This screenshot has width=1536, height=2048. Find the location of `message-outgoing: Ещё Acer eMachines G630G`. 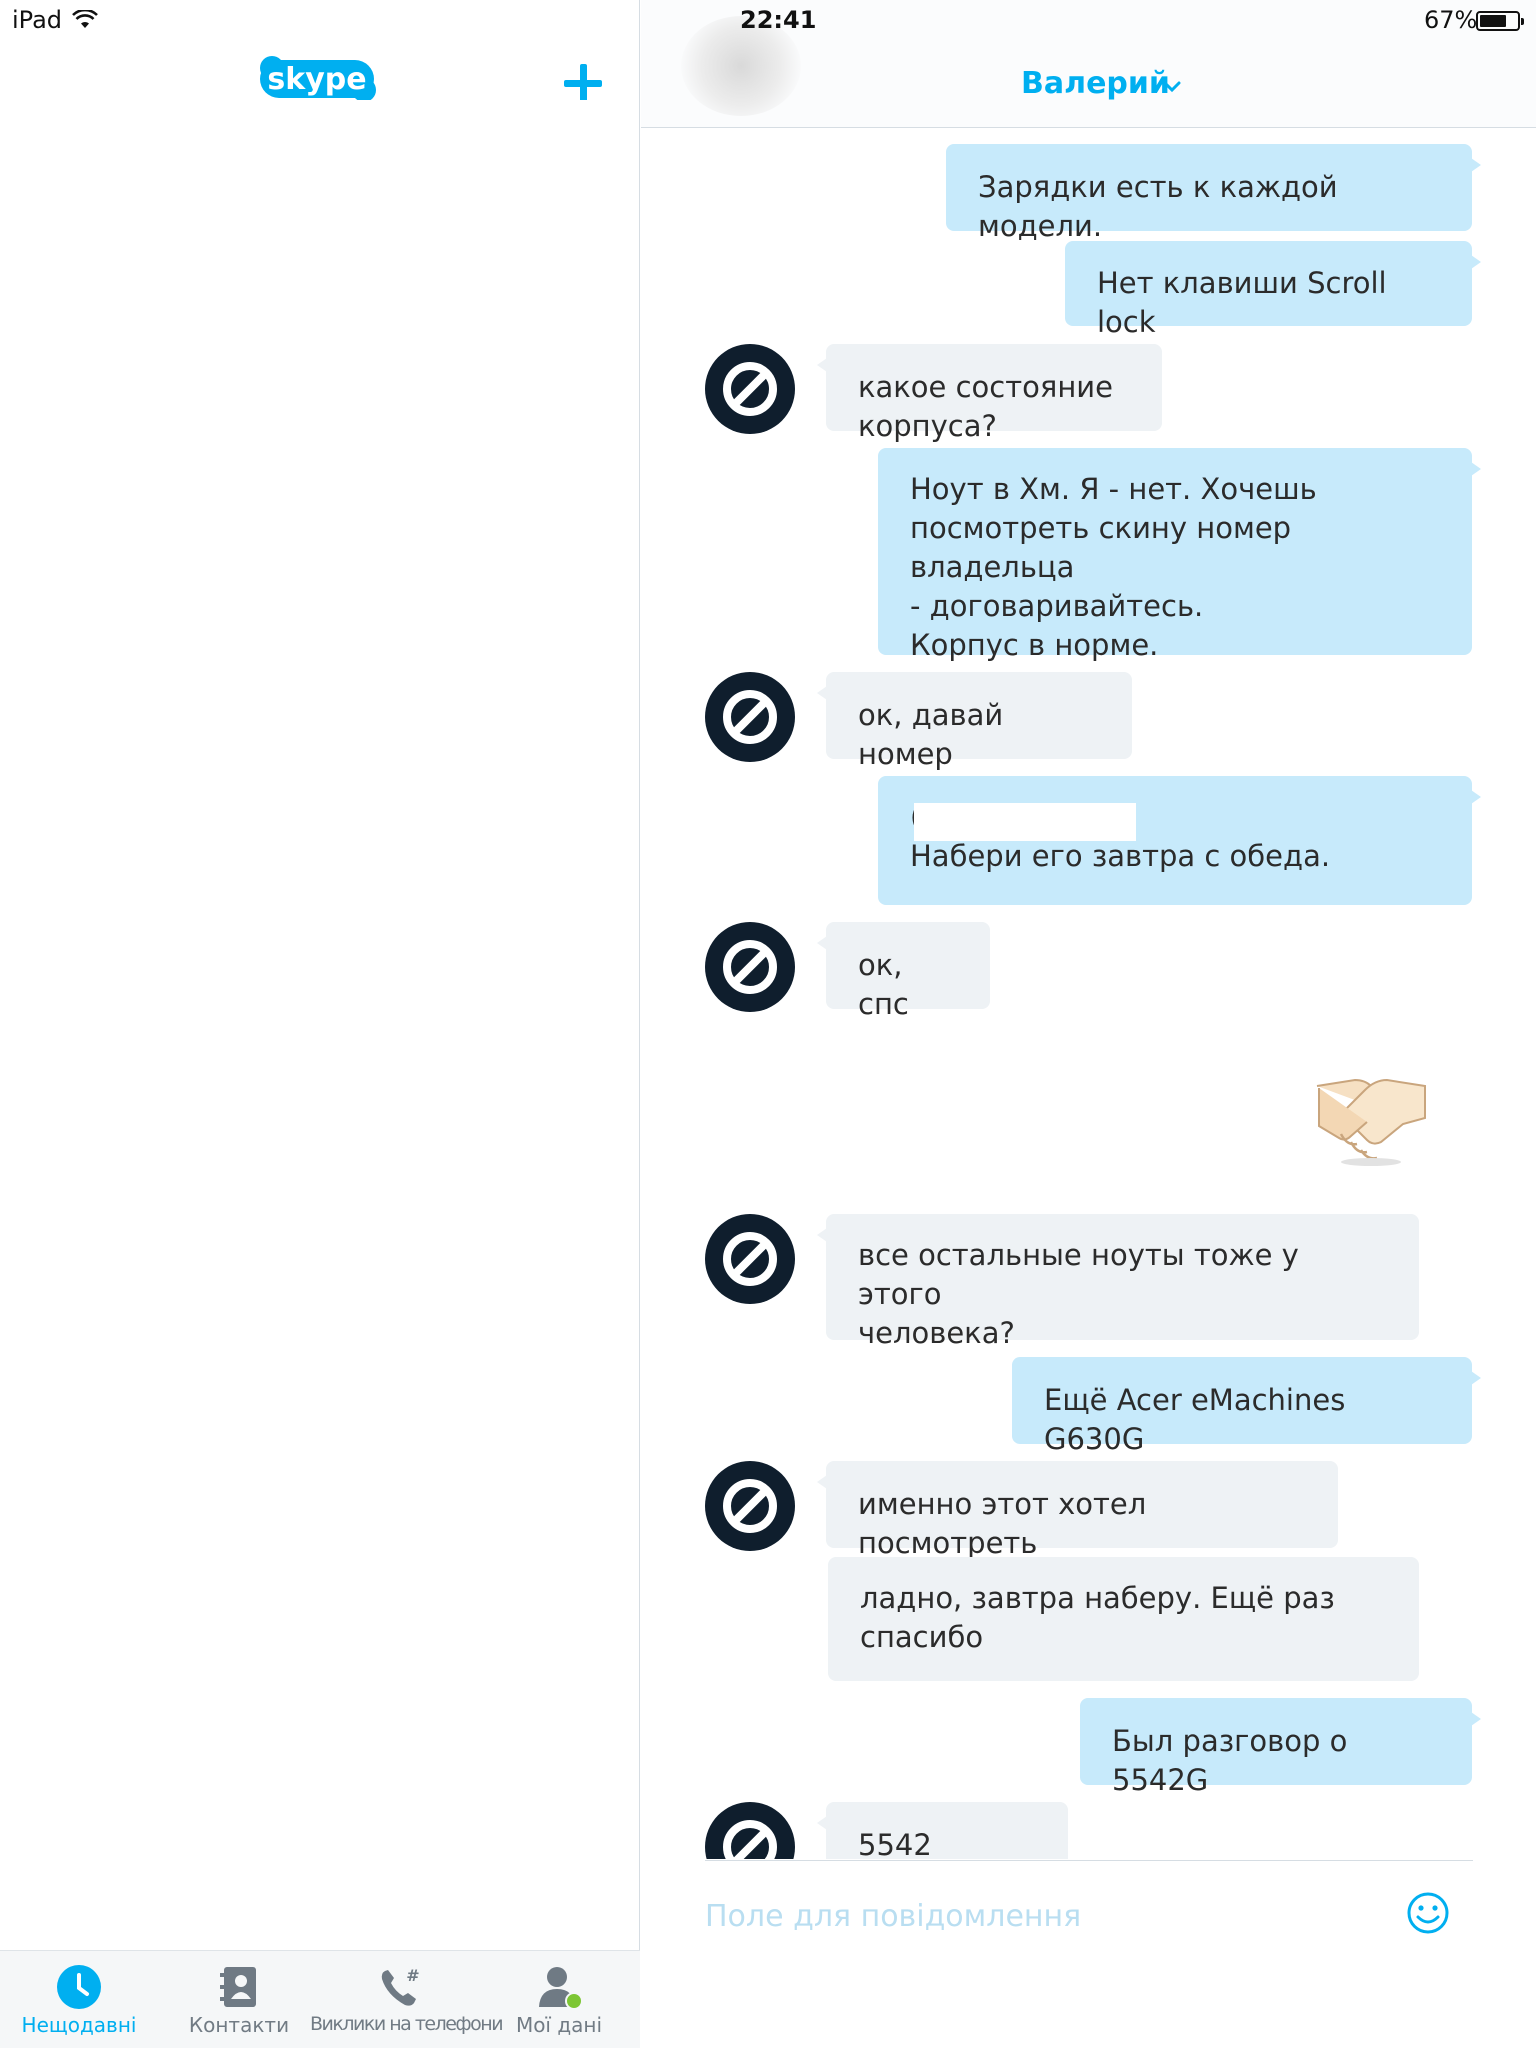

message-outgoing: Ещё Acer eMachines G630G is located at coordinates (1246, 1406).